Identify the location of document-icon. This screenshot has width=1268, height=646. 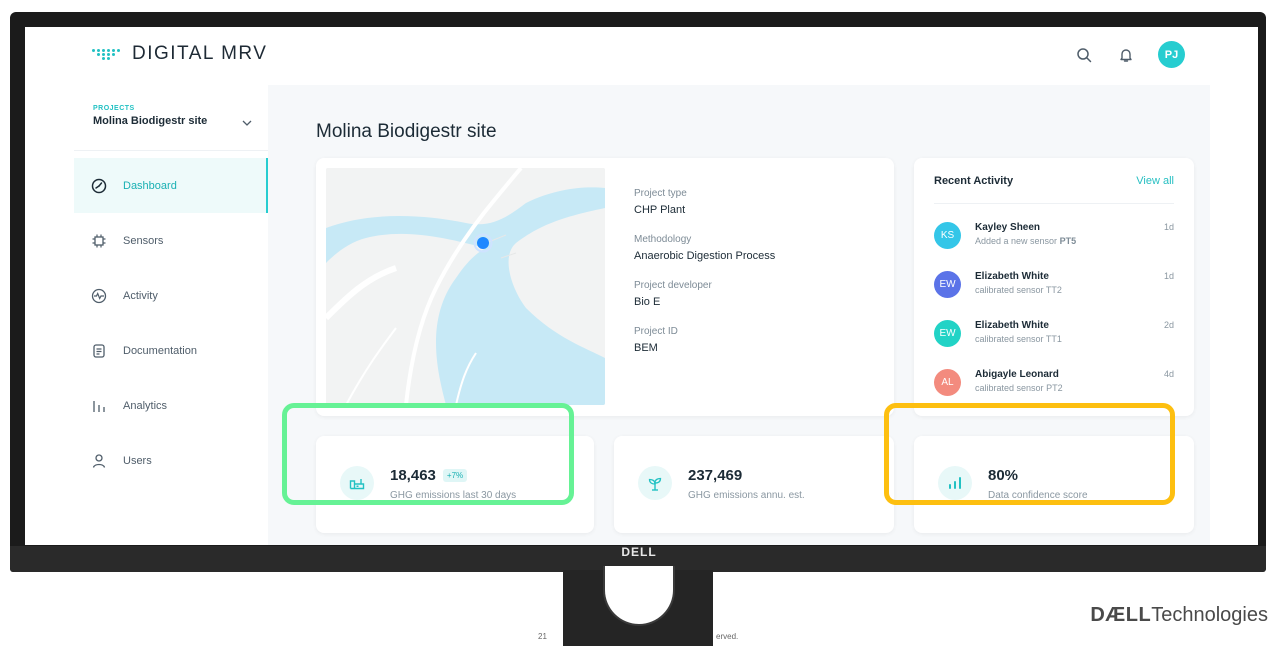
(99, 351).